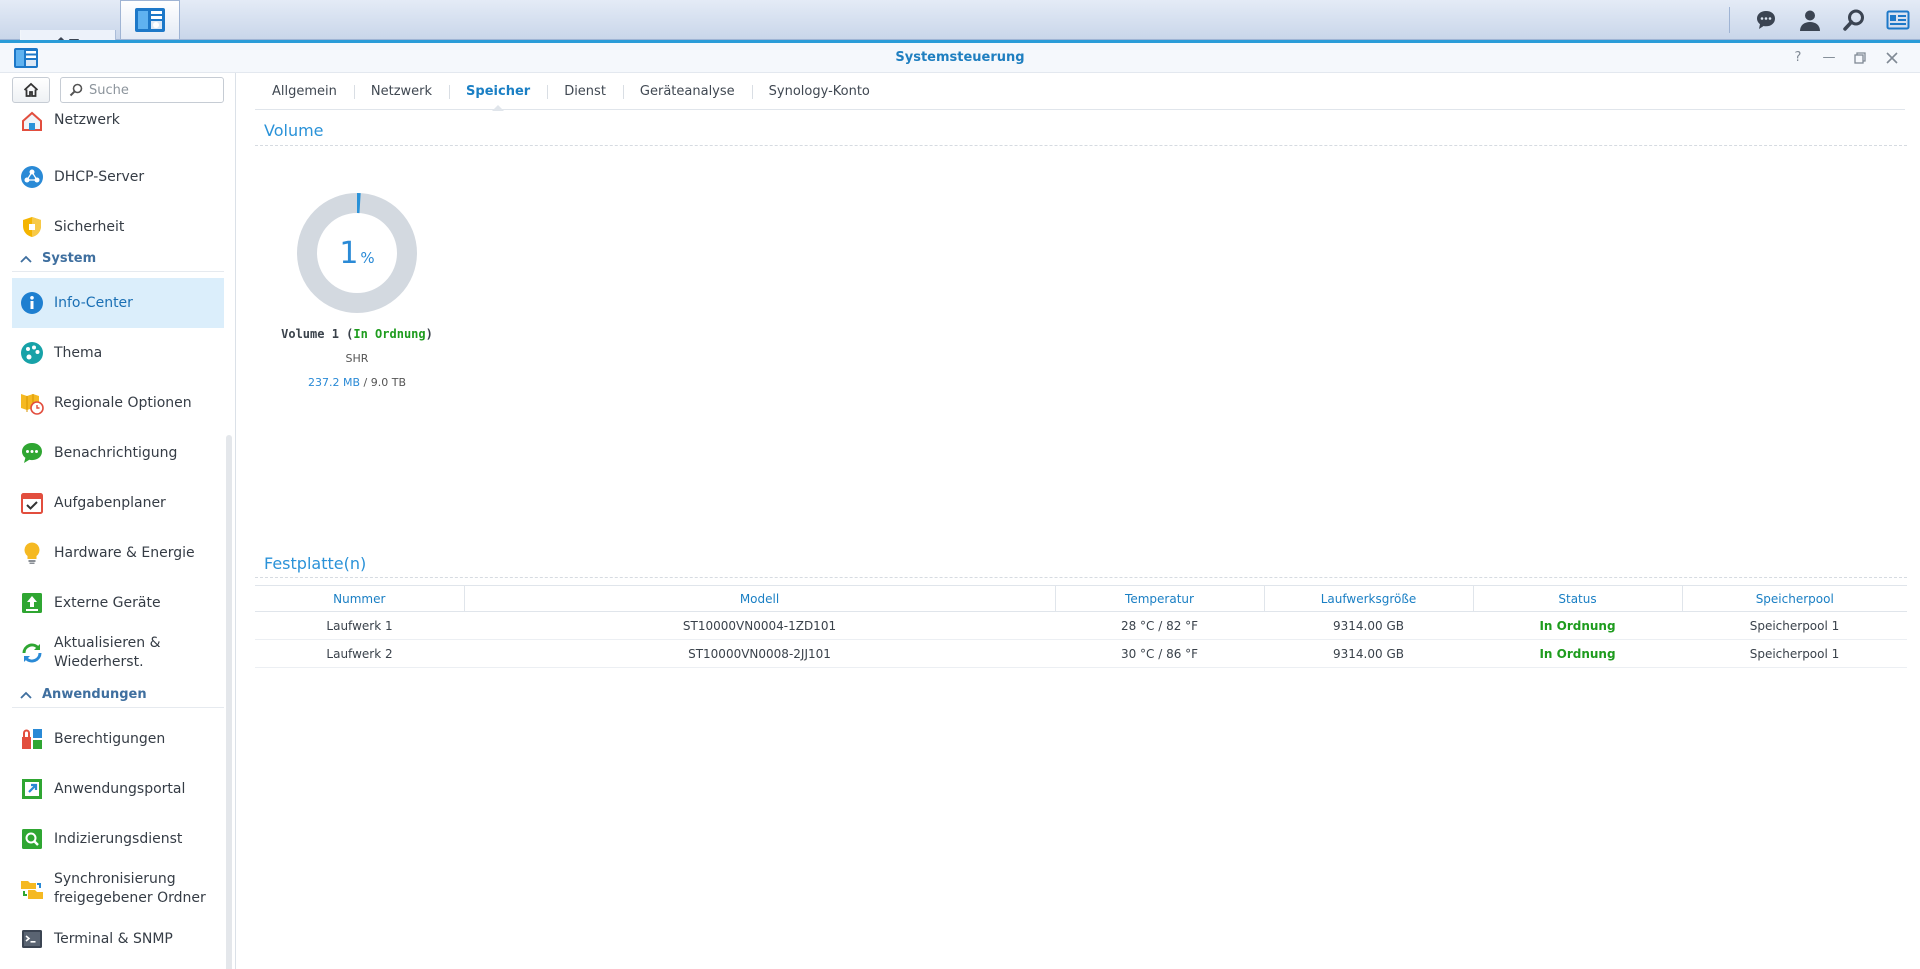 This screenshot has height=969, width=1920. I want to click on tab-synology-konto: Synology-Konto, so click(819, 91).